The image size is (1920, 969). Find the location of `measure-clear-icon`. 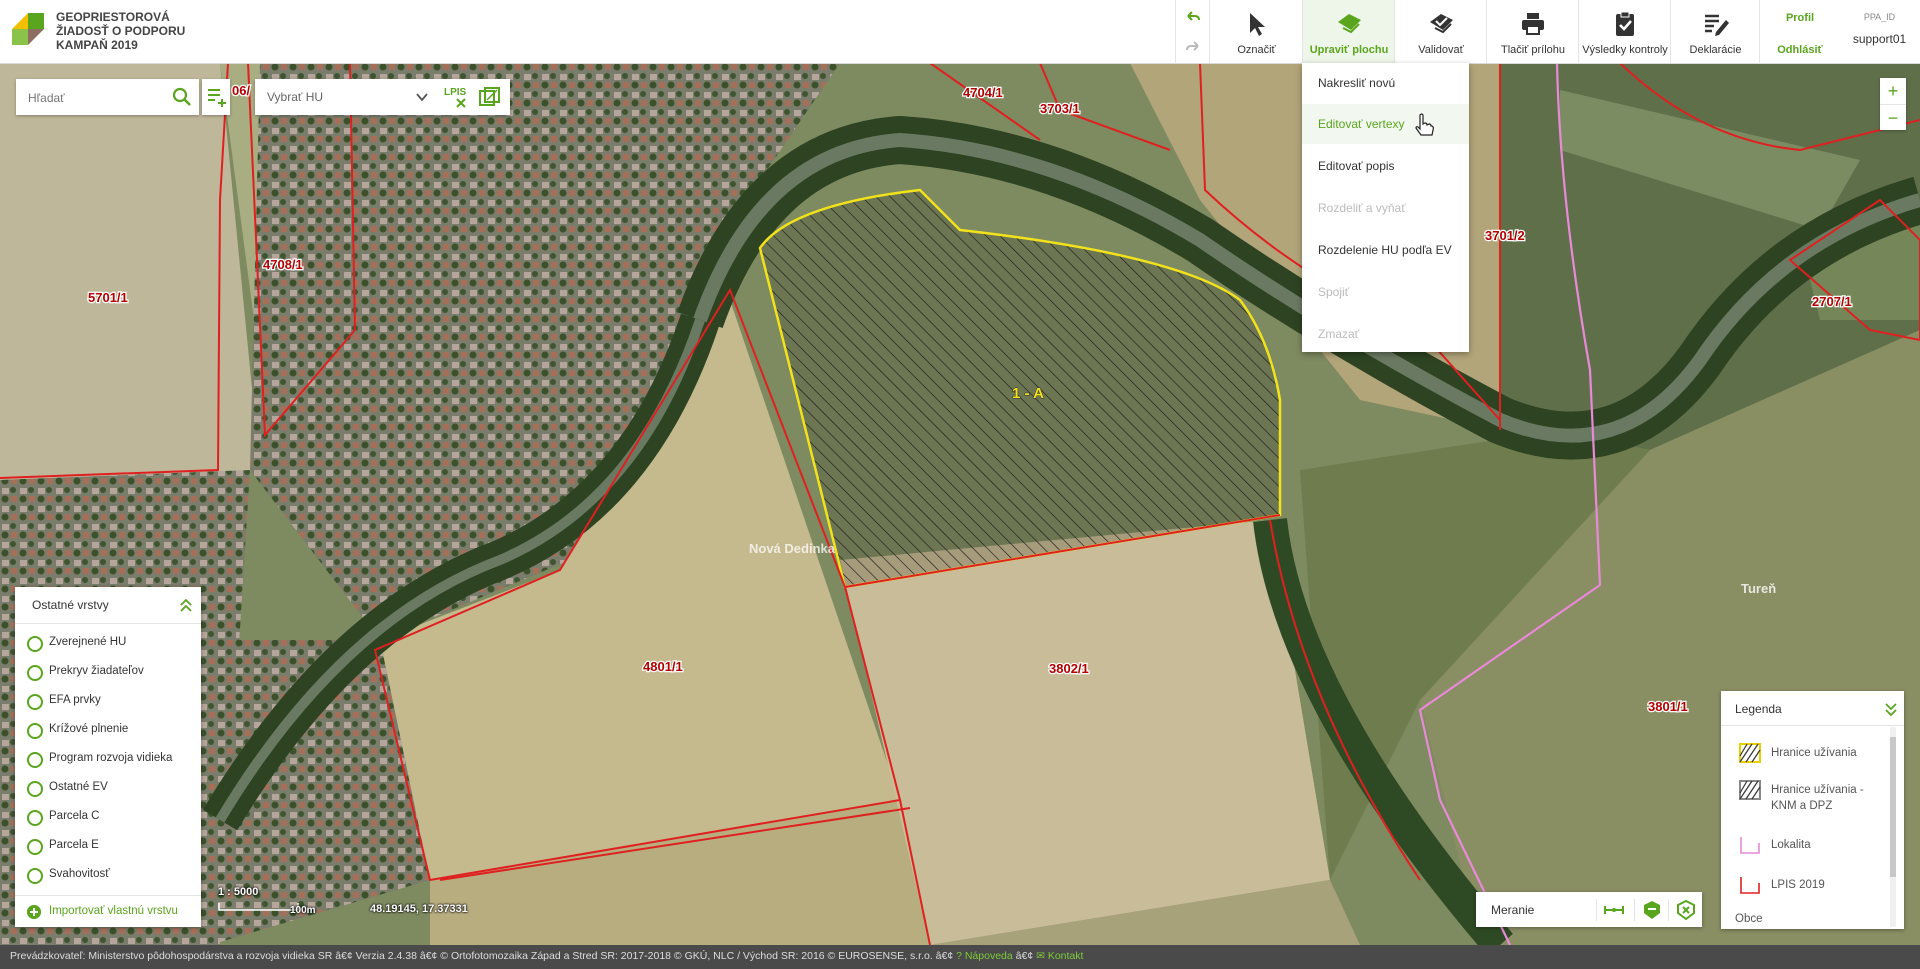

measure-clear-icon is located at coordinates (1682, 910).